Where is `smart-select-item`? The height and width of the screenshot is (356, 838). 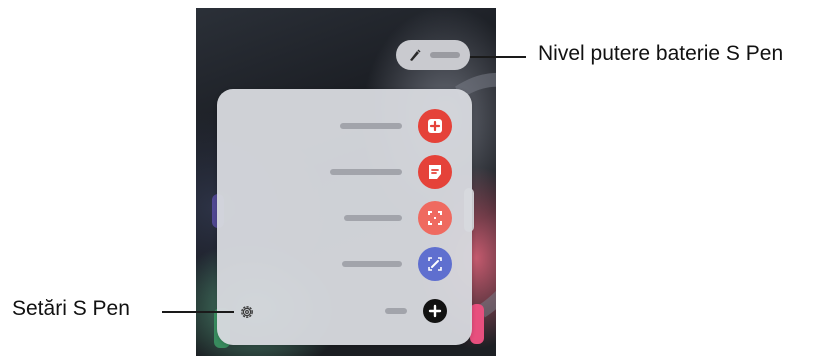
smart-select-item is located at coordinates (398, 218).